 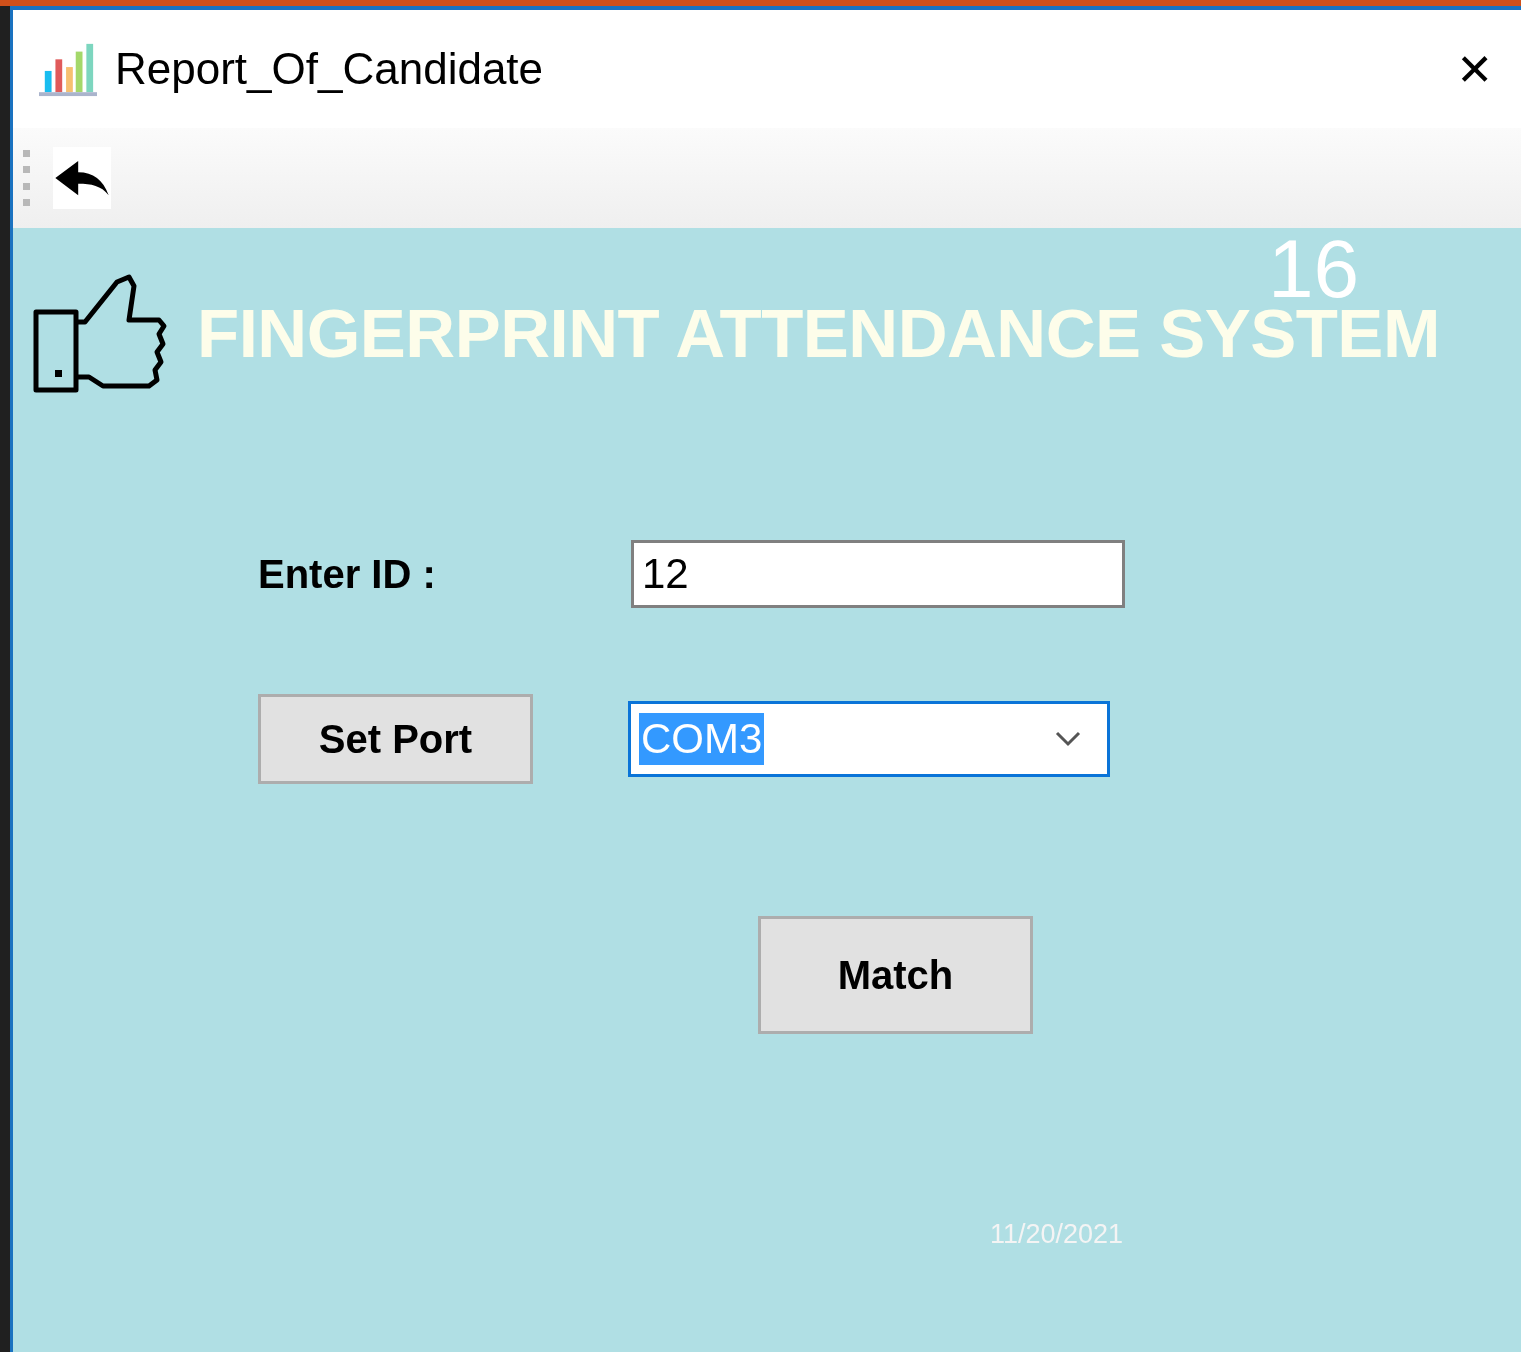 What do you see at coordinates (1068, 739) in the screenshot?
I see `chevron-down-icon` at bounding box center [1068, 739].